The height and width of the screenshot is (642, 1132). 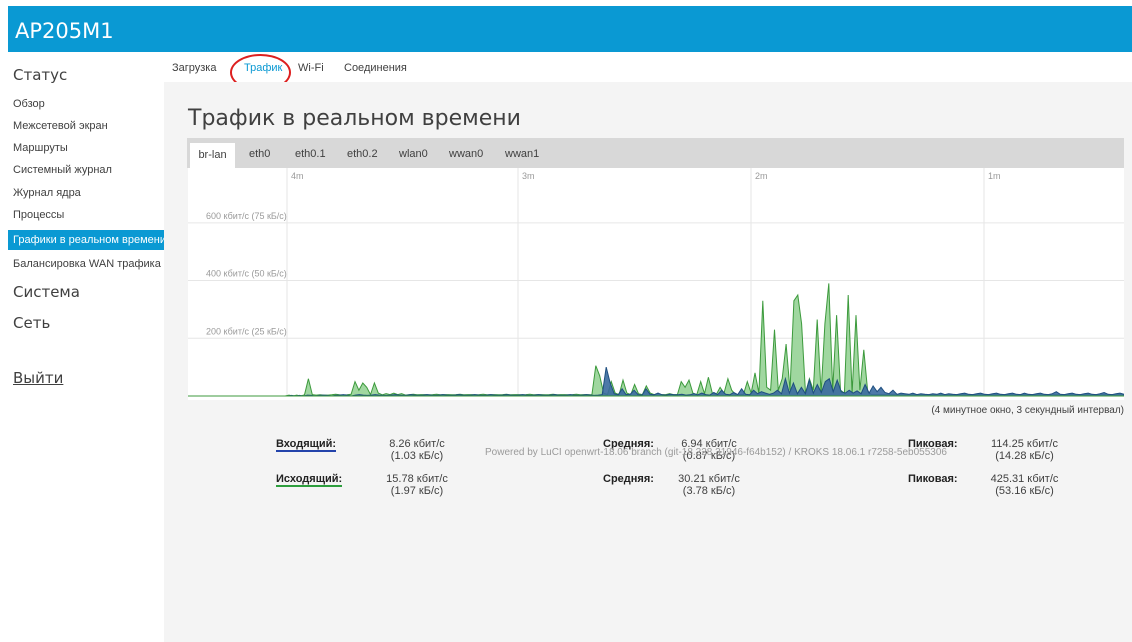 I want to click on window-note: (4 минутное окно, 3 секундный интервал), so click(x=1027, y=410).